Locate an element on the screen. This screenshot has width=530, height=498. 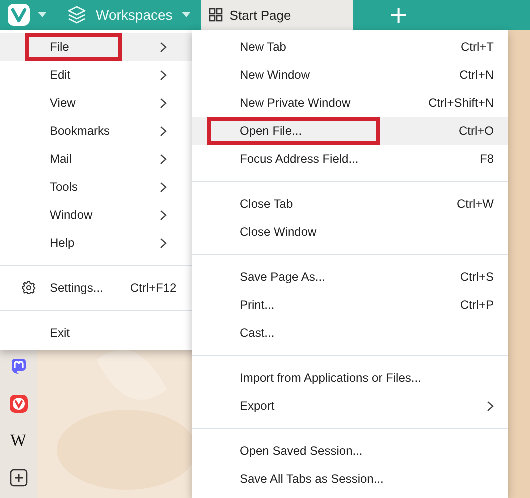
menu-label: Edit is located at coordinates (60, 75).